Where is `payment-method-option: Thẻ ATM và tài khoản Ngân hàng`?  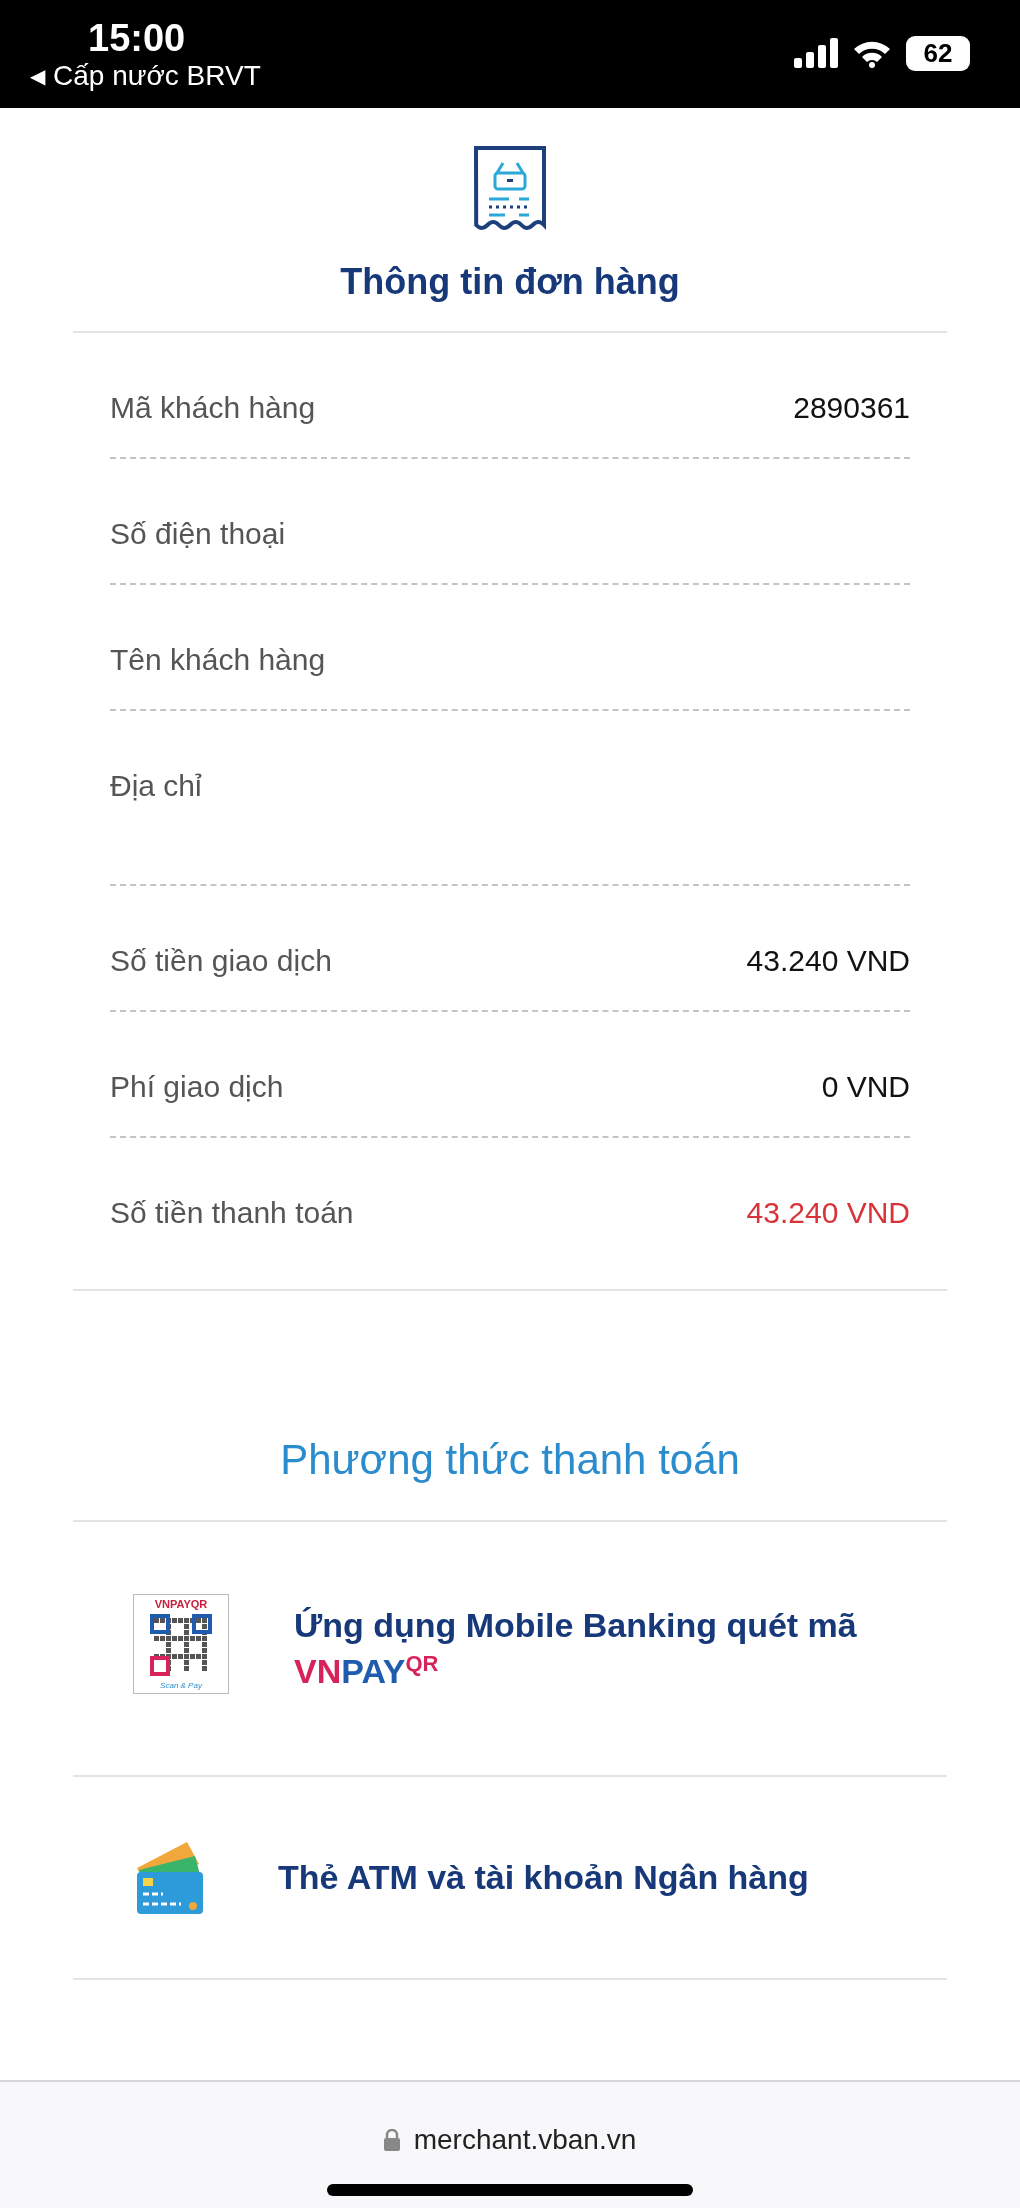 payment-method-option: Thẻ ATM và tài khoản Ngân hàng is located at coordinates (510, 1878).